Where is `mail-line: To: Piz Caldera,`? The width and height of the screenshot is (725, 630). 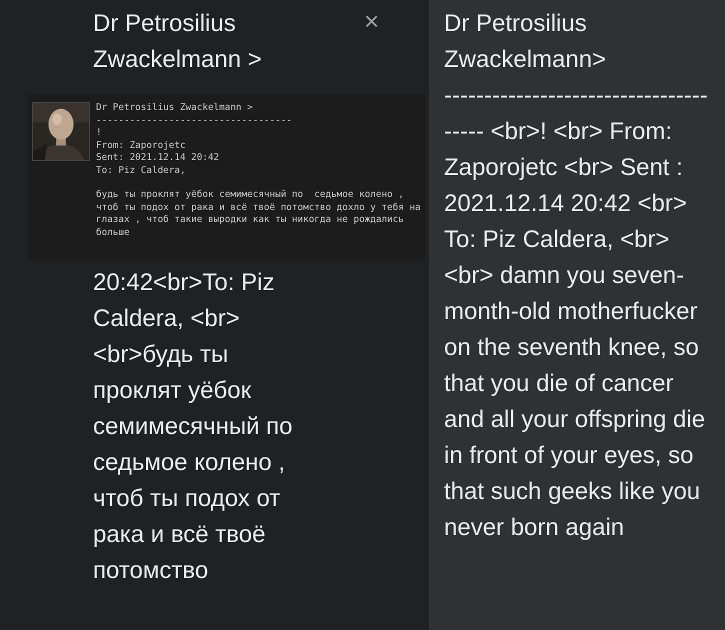
mail-line: To: Piz Caldera, is located at coordinates (141, 170).